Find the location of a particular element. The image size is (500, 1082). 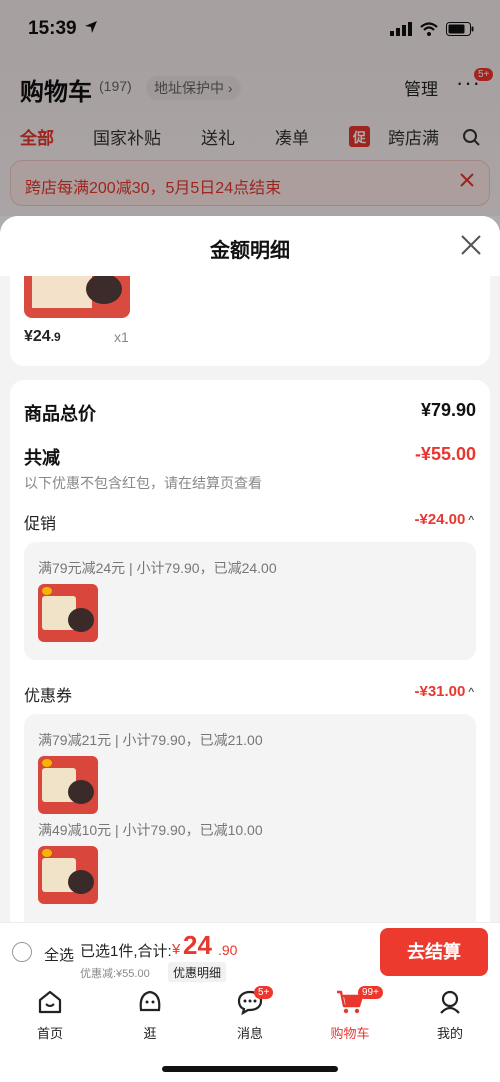

sheet-header: 金额明细 is located at coordinates (250, 246).